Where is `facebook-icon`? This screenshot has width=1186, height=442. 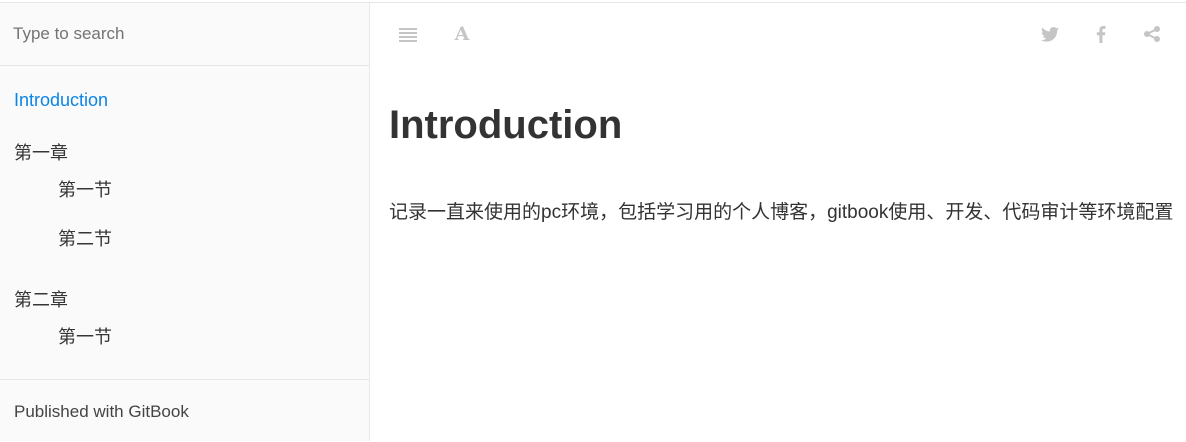
facebook-icon is located at coordinates (1101, 34).